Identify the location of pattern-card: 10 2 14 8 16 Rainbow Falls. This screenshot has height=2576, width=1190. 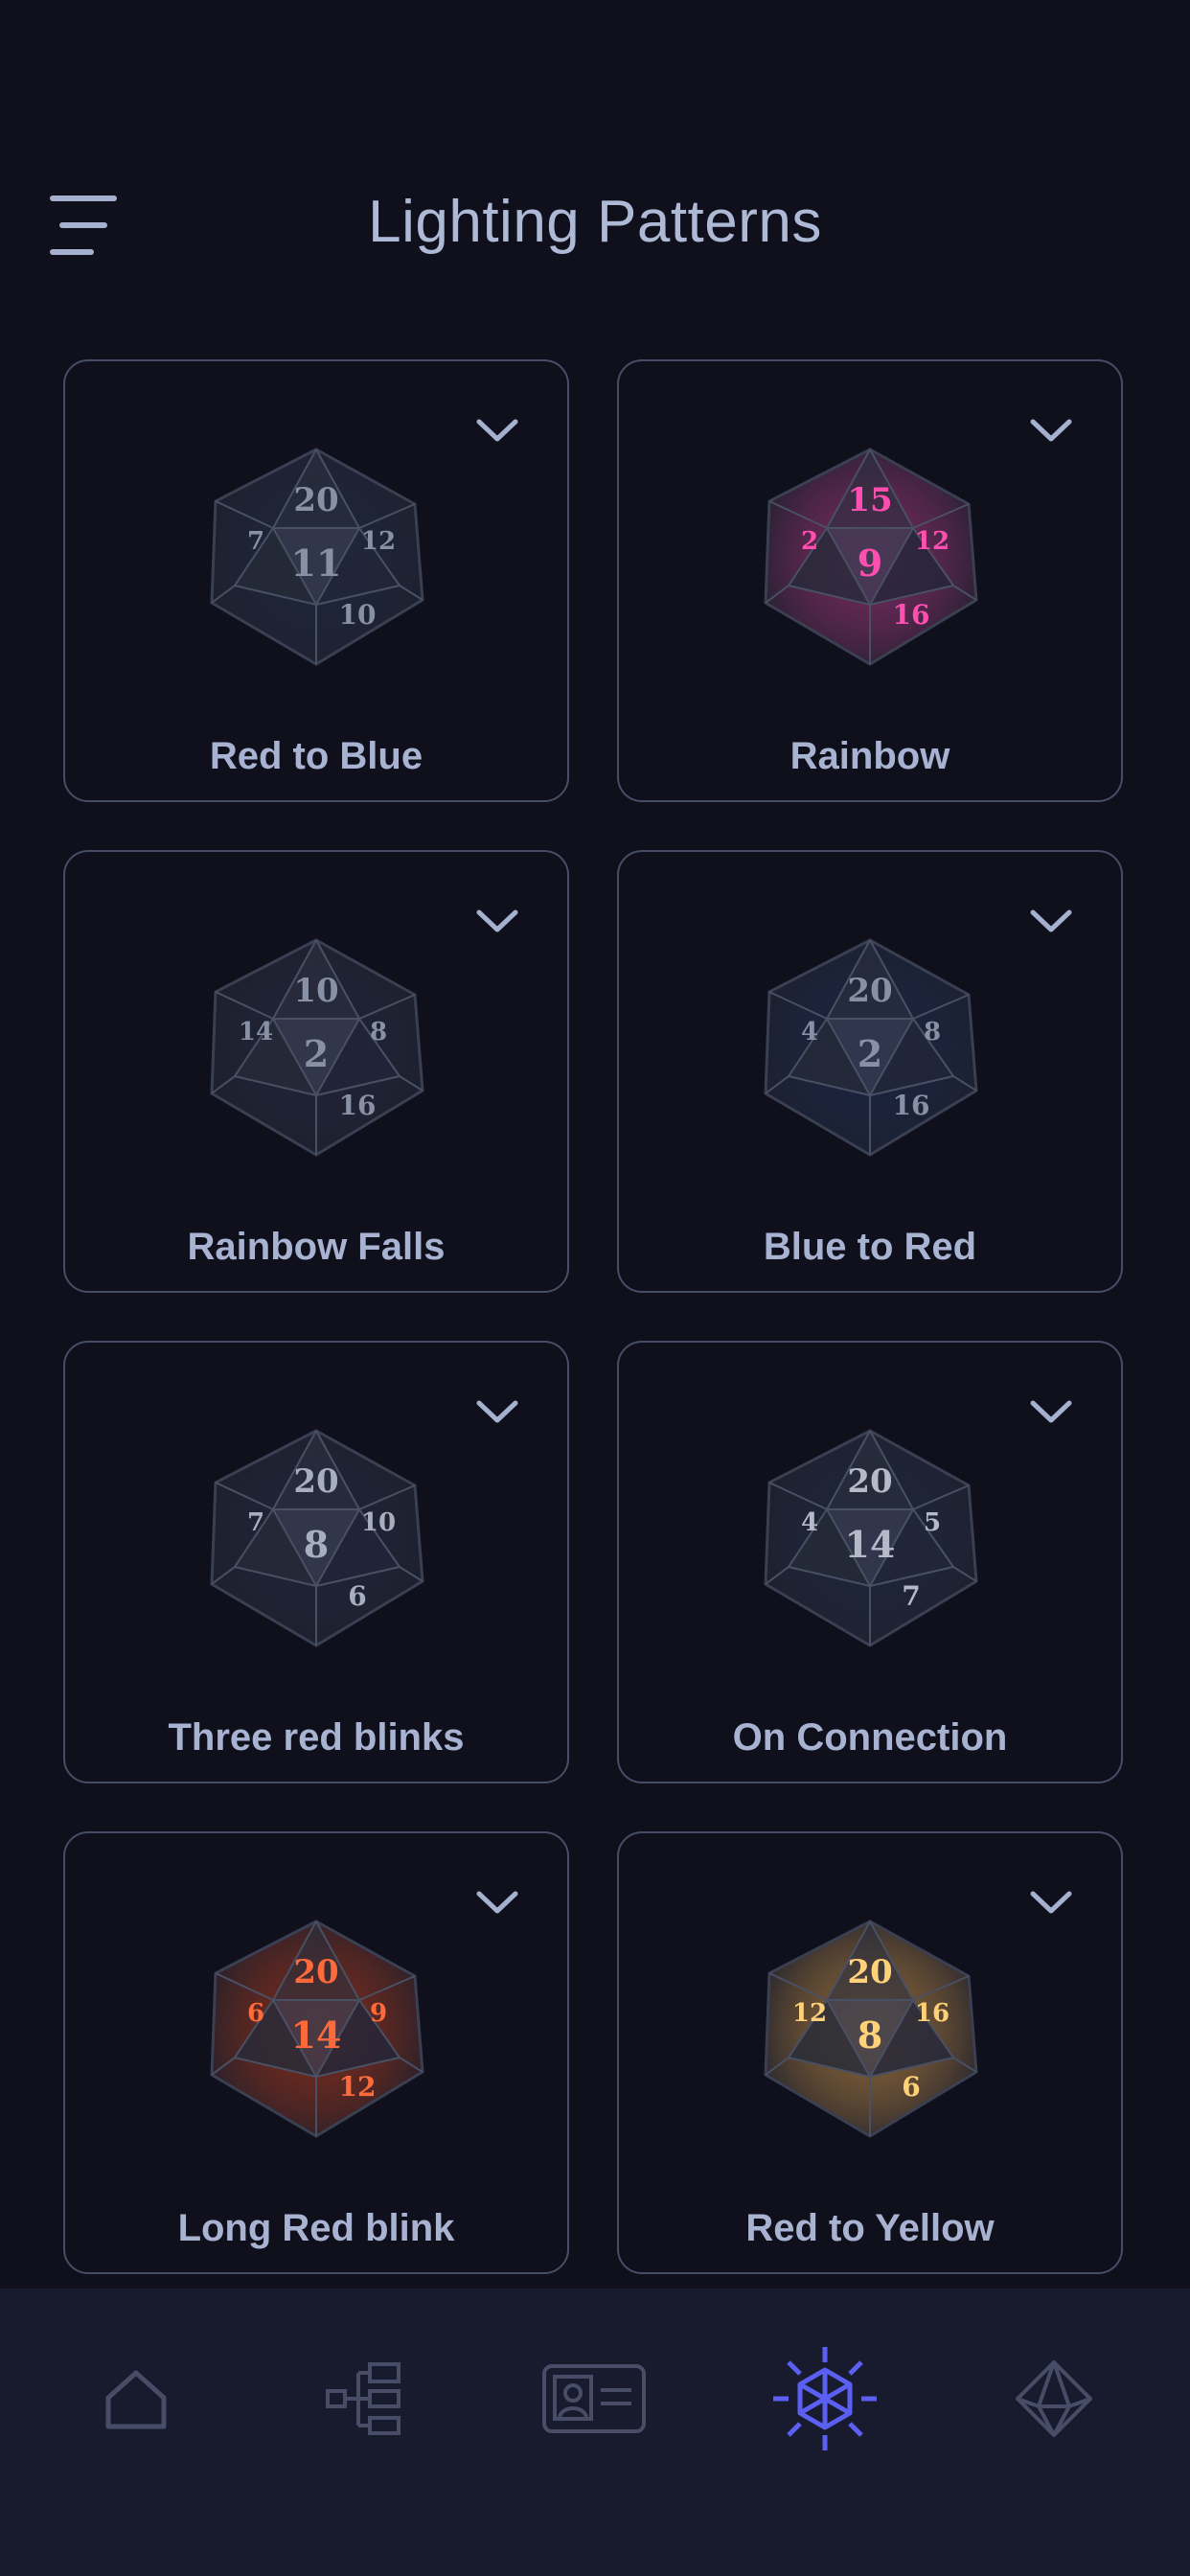
(316, 1071).